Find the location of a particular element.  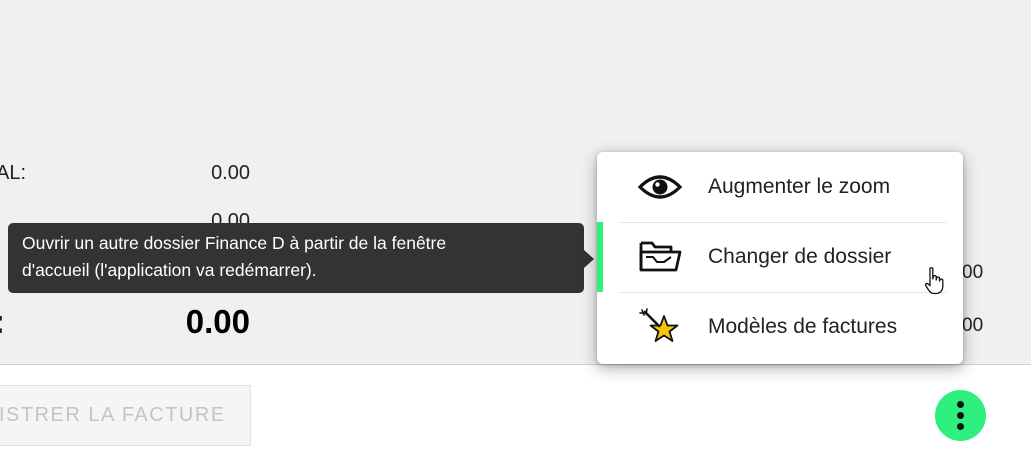

menu-item-label: Modèles de factures is located at coordinates (803, 326).